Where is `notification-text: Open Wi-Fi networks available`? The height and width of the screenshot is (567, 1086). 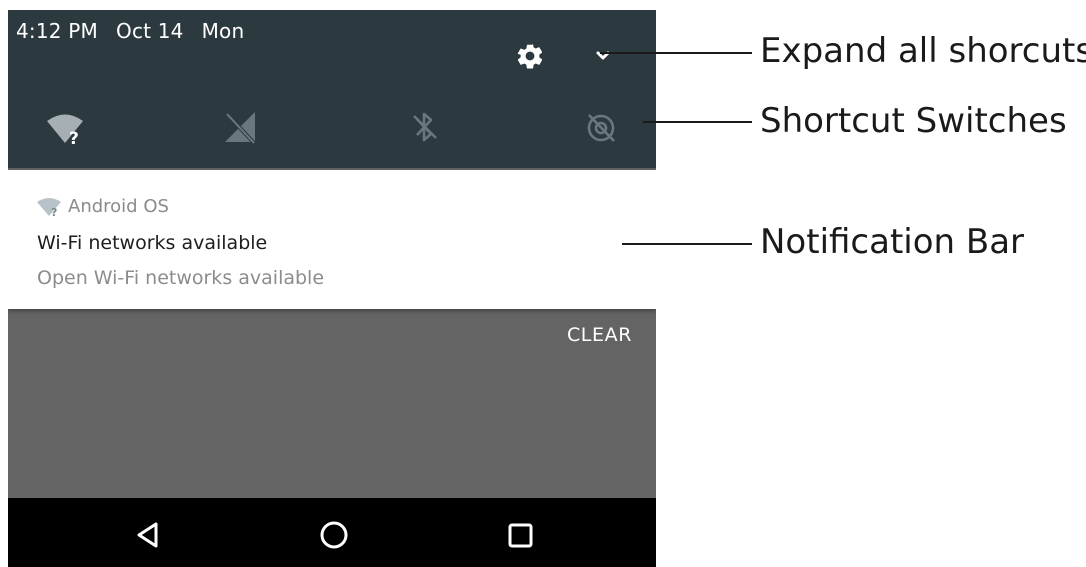
notification-text: Open Wi-Fi networks available is located at coordinates (181, 278).